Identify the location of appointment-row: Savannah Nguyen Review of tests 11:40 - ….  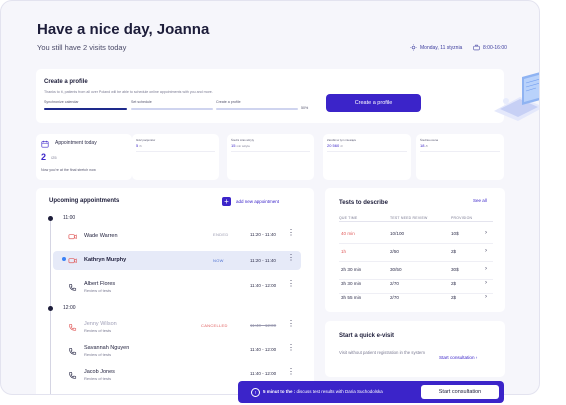
(177, 351).